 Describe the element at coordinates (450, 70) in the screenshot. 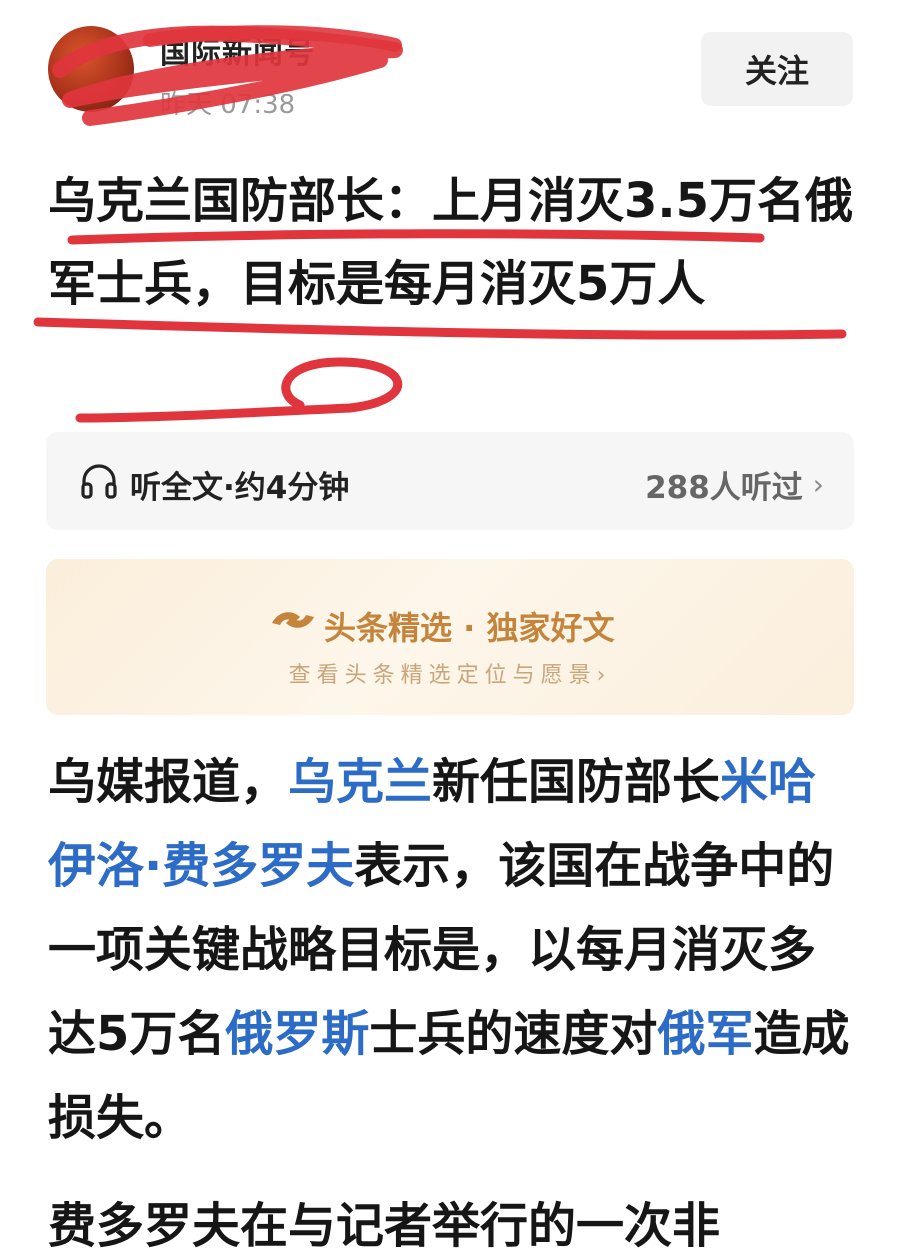

I see `article-header: 国际新闻号 昨天 07:38 关注` at that location.